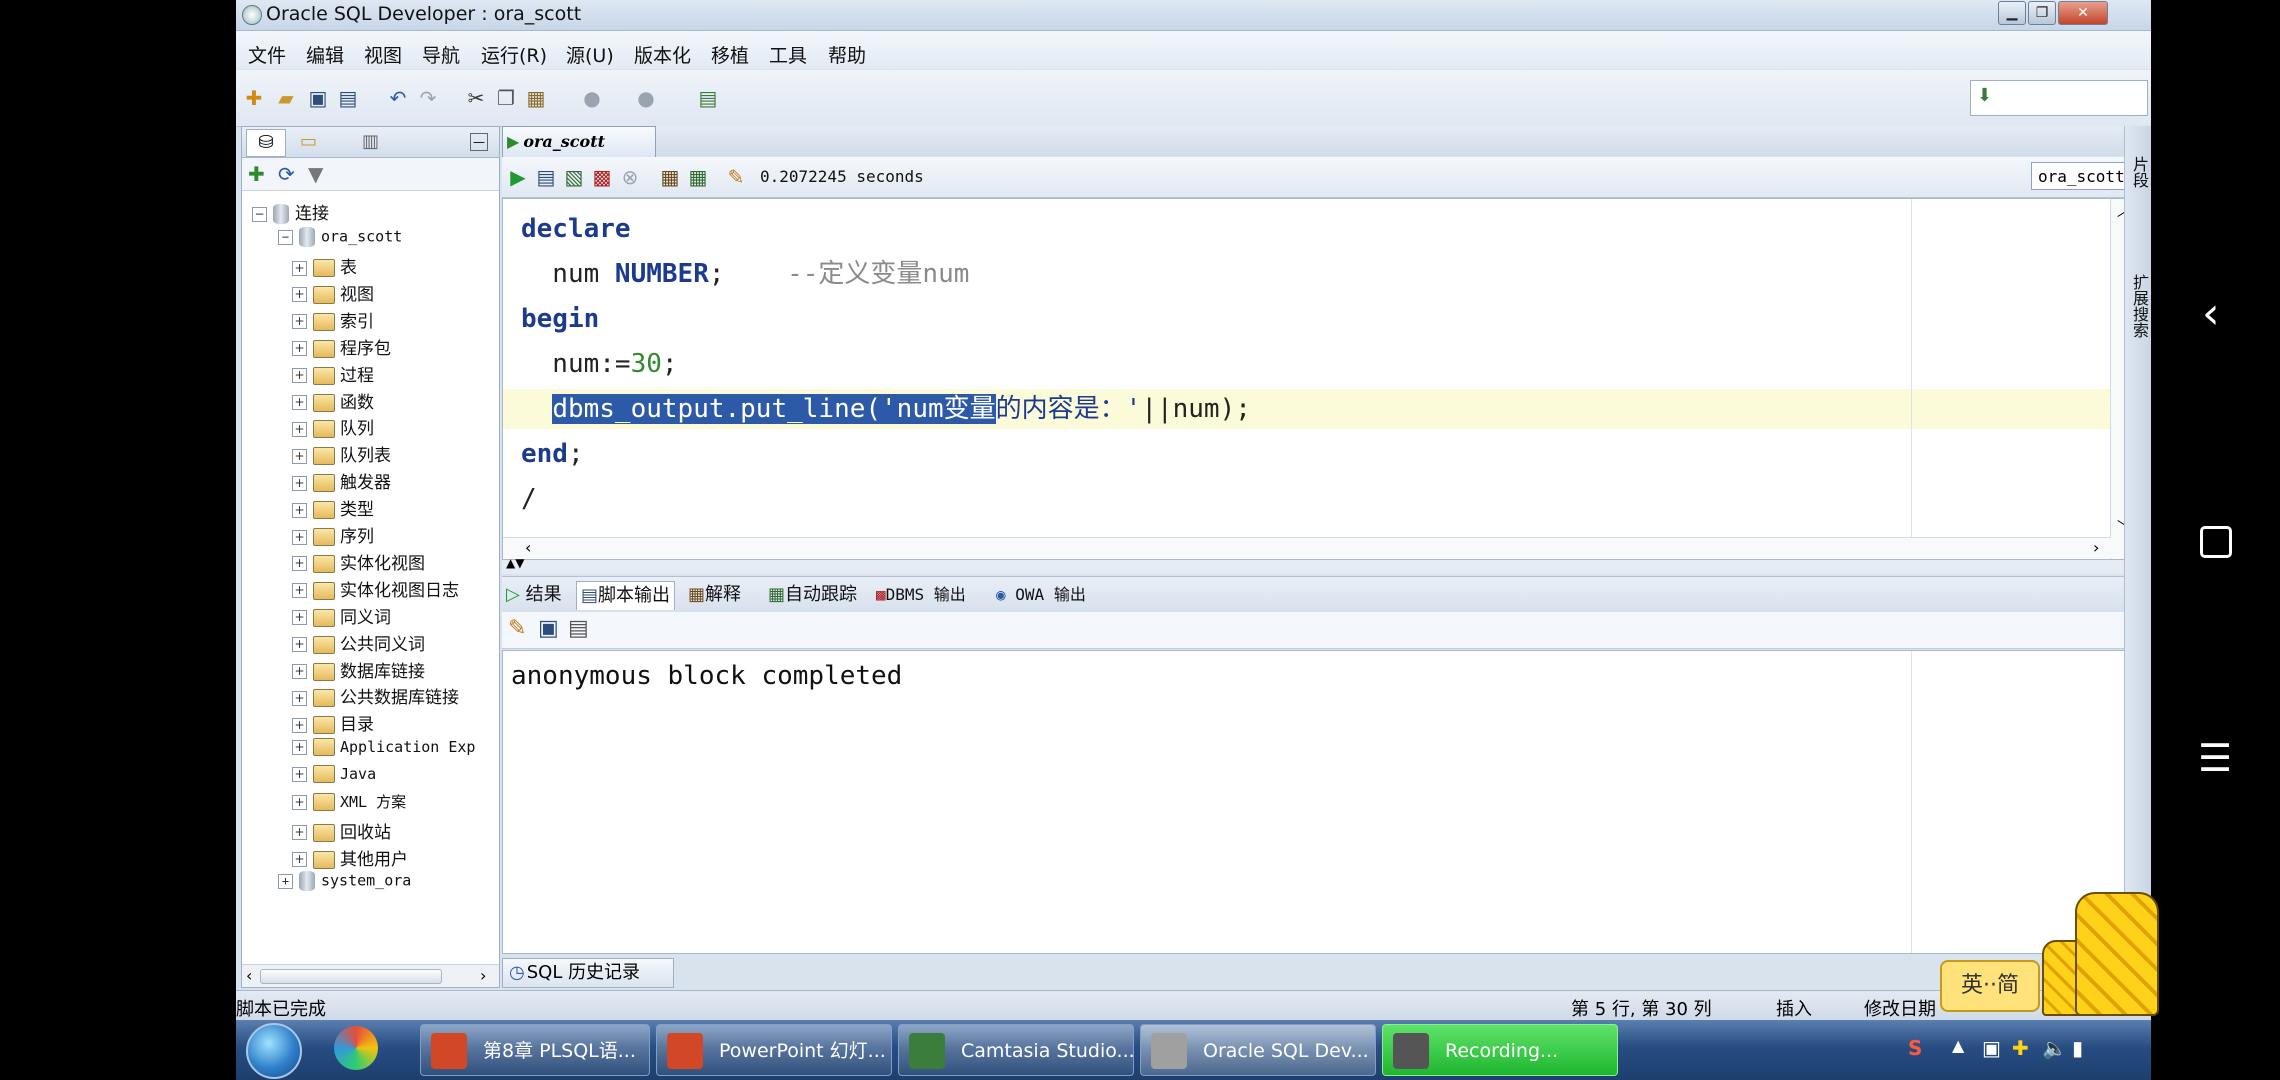  What do you see at coordinates (662, 54) in the screenshot?
I see `menu-versioning: 版本化` at bounding box center [662, 54].